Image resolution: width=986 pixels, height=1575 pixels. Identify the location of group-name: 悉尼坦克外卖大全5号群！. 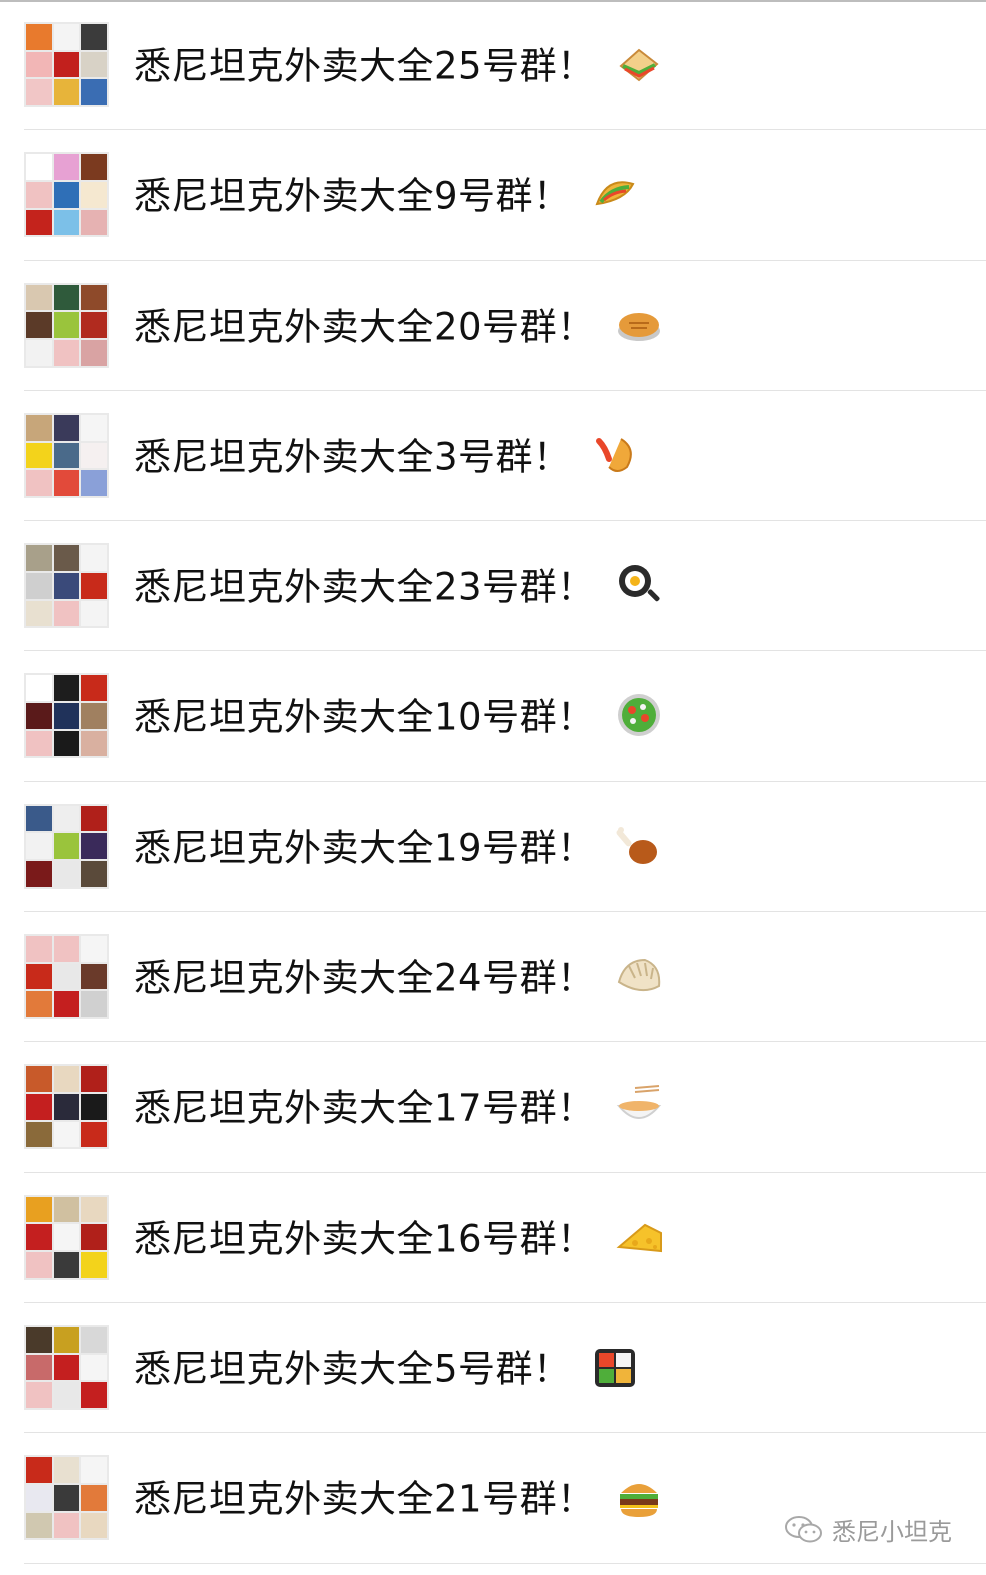
(386, 1371).